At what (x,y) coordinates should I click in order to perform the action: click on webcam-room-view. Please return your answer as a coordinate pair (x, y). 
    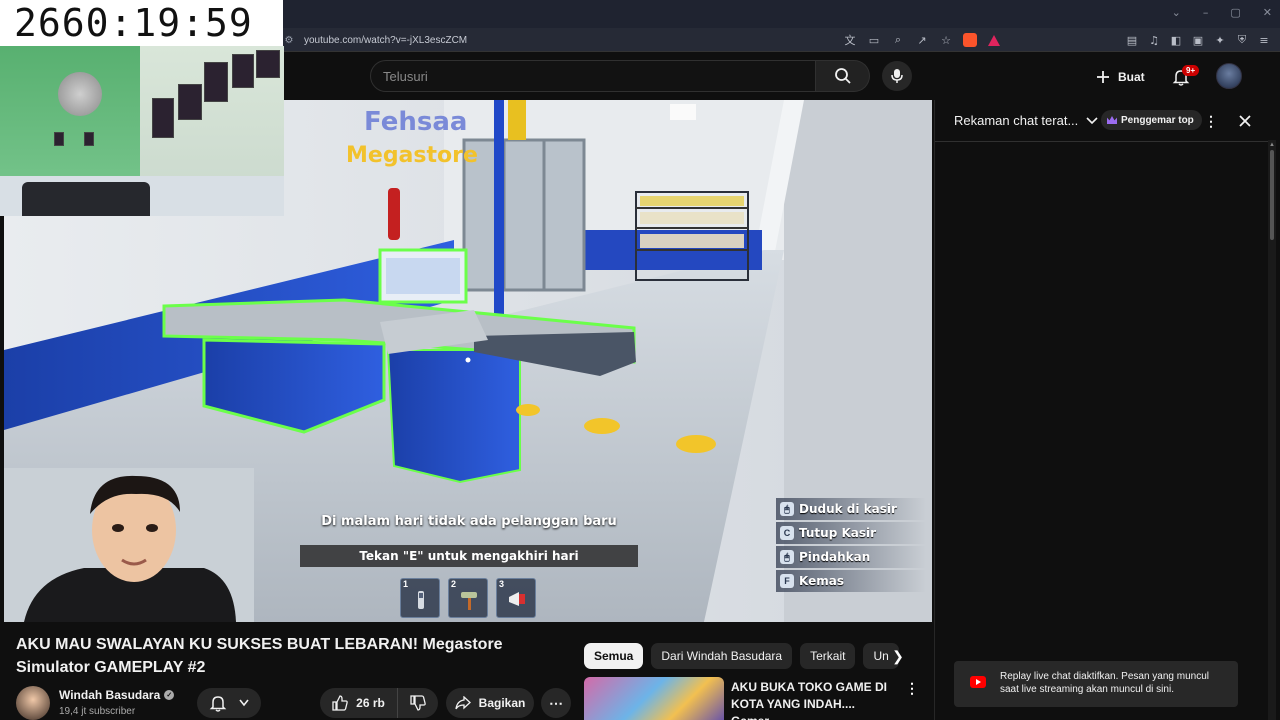
    Looking at the image, I should click on (142, 131).